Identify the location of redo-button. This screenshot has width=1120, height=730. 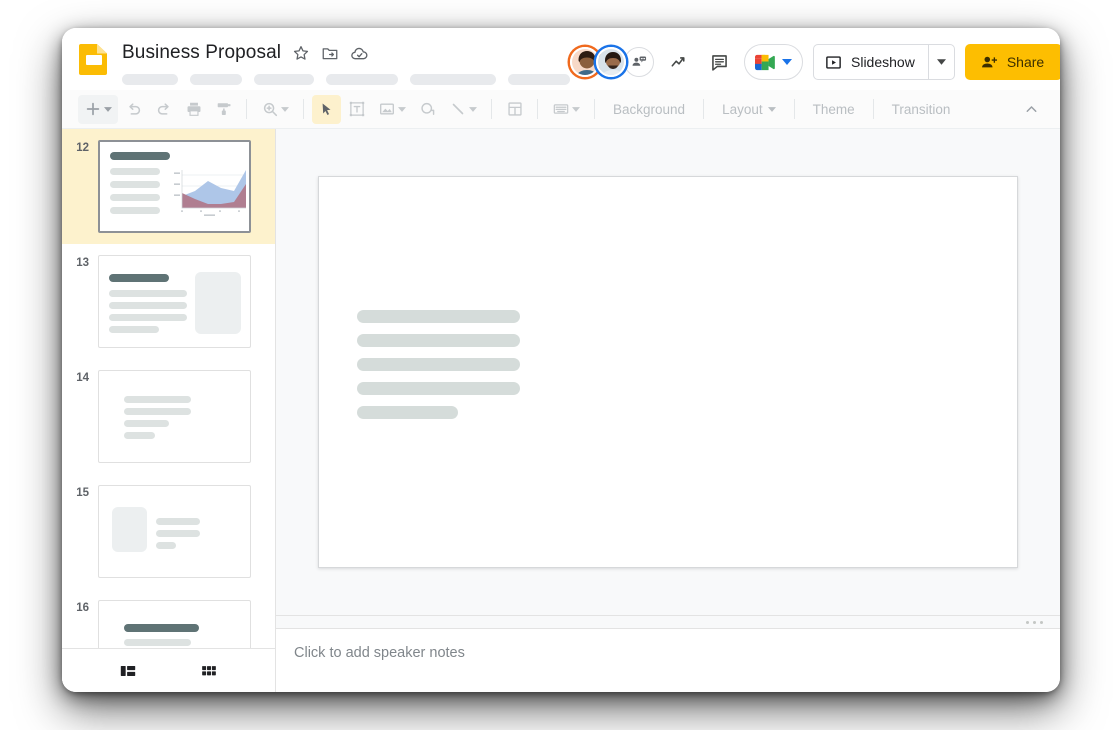
(163, 109).